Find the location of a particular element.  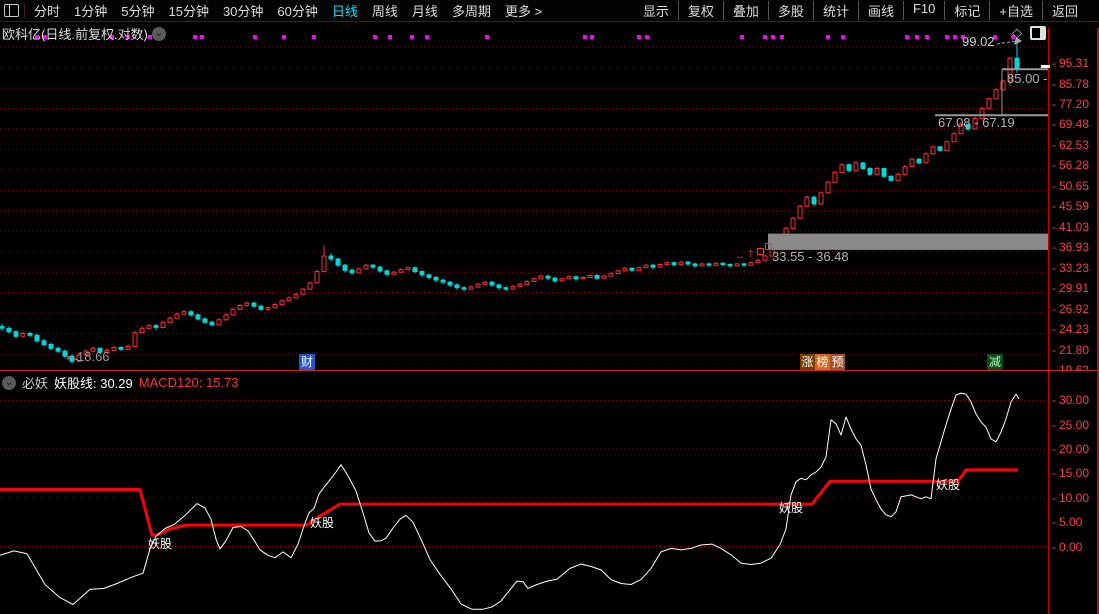

price-tick-label: 33.23 is located at coordinates (1070, 268).